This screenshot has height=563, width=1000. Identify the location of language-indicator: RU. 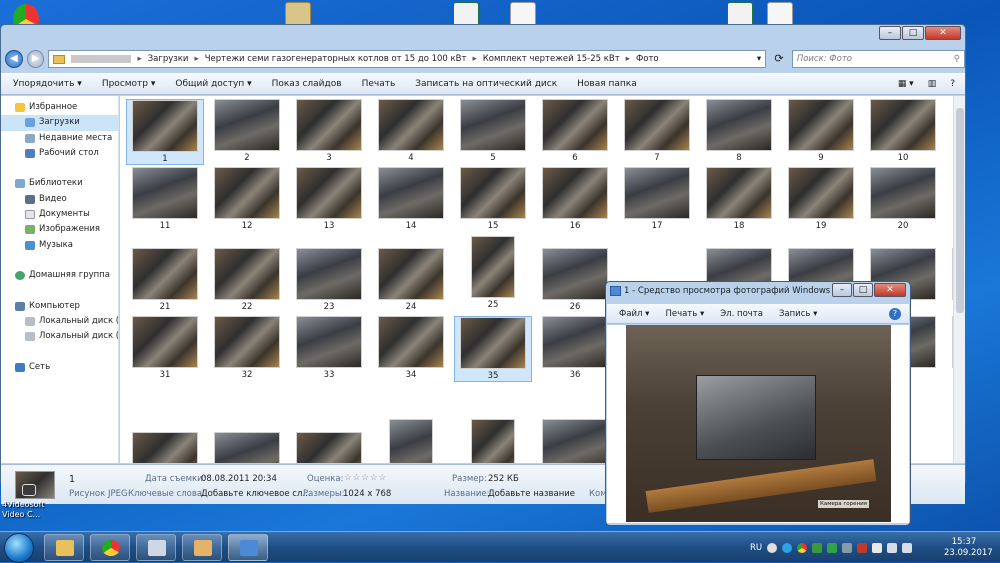
(756, 548).